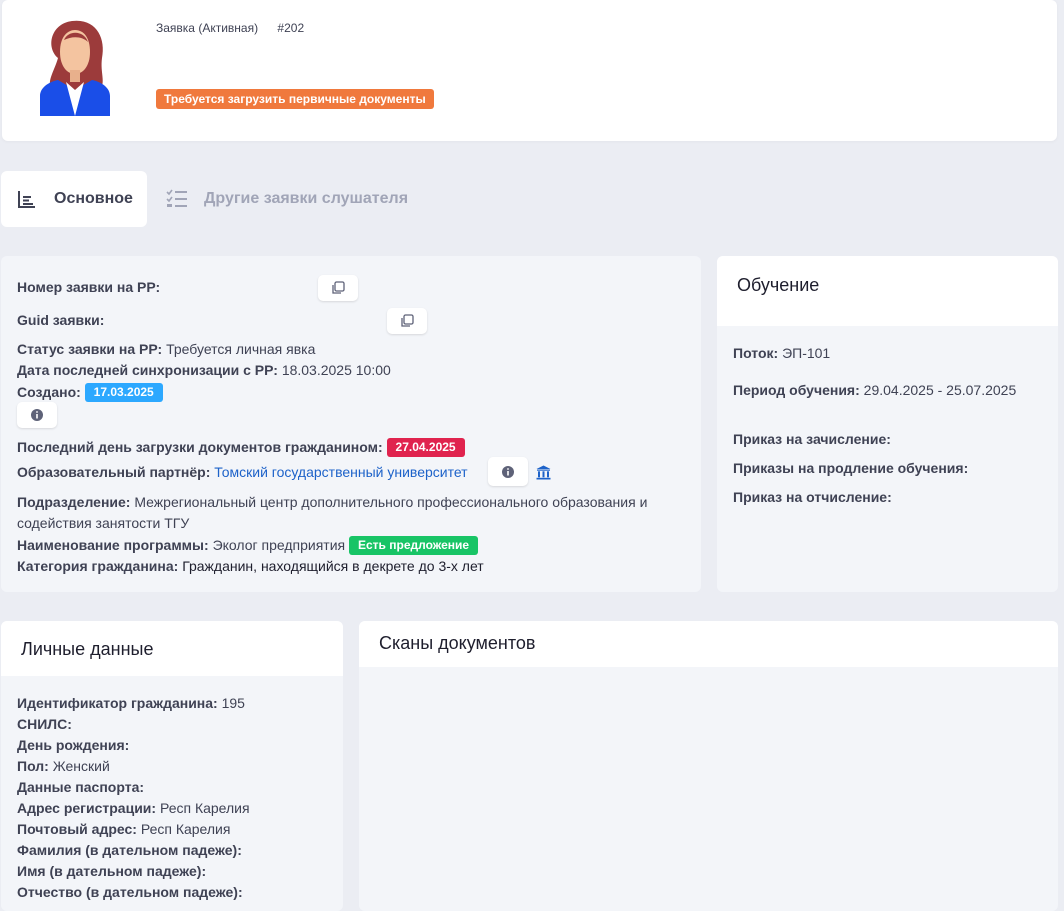  Describe the element at coordinates (295, 99) in the screenshot. I see `status-badge: Требуется загрузить первичные документы` at that location.